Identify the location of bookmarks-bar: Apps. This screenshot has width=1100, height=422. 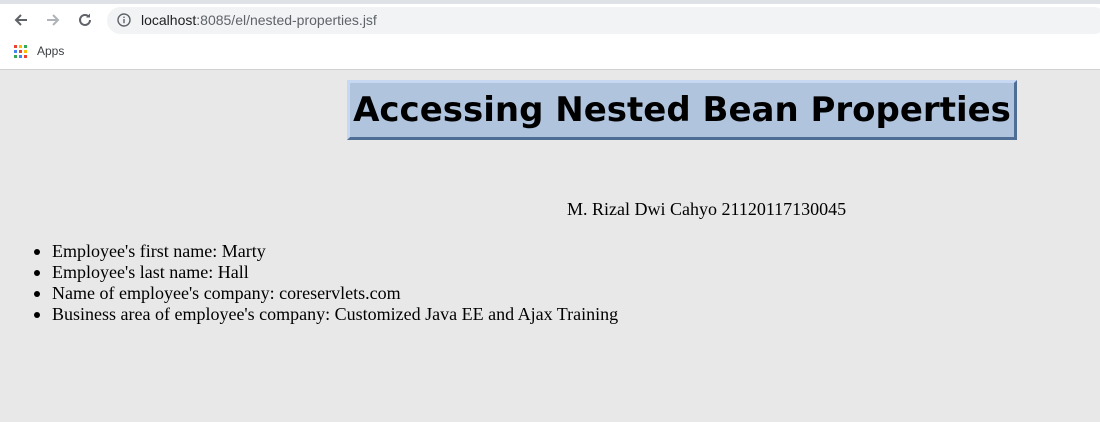
(550, 52).